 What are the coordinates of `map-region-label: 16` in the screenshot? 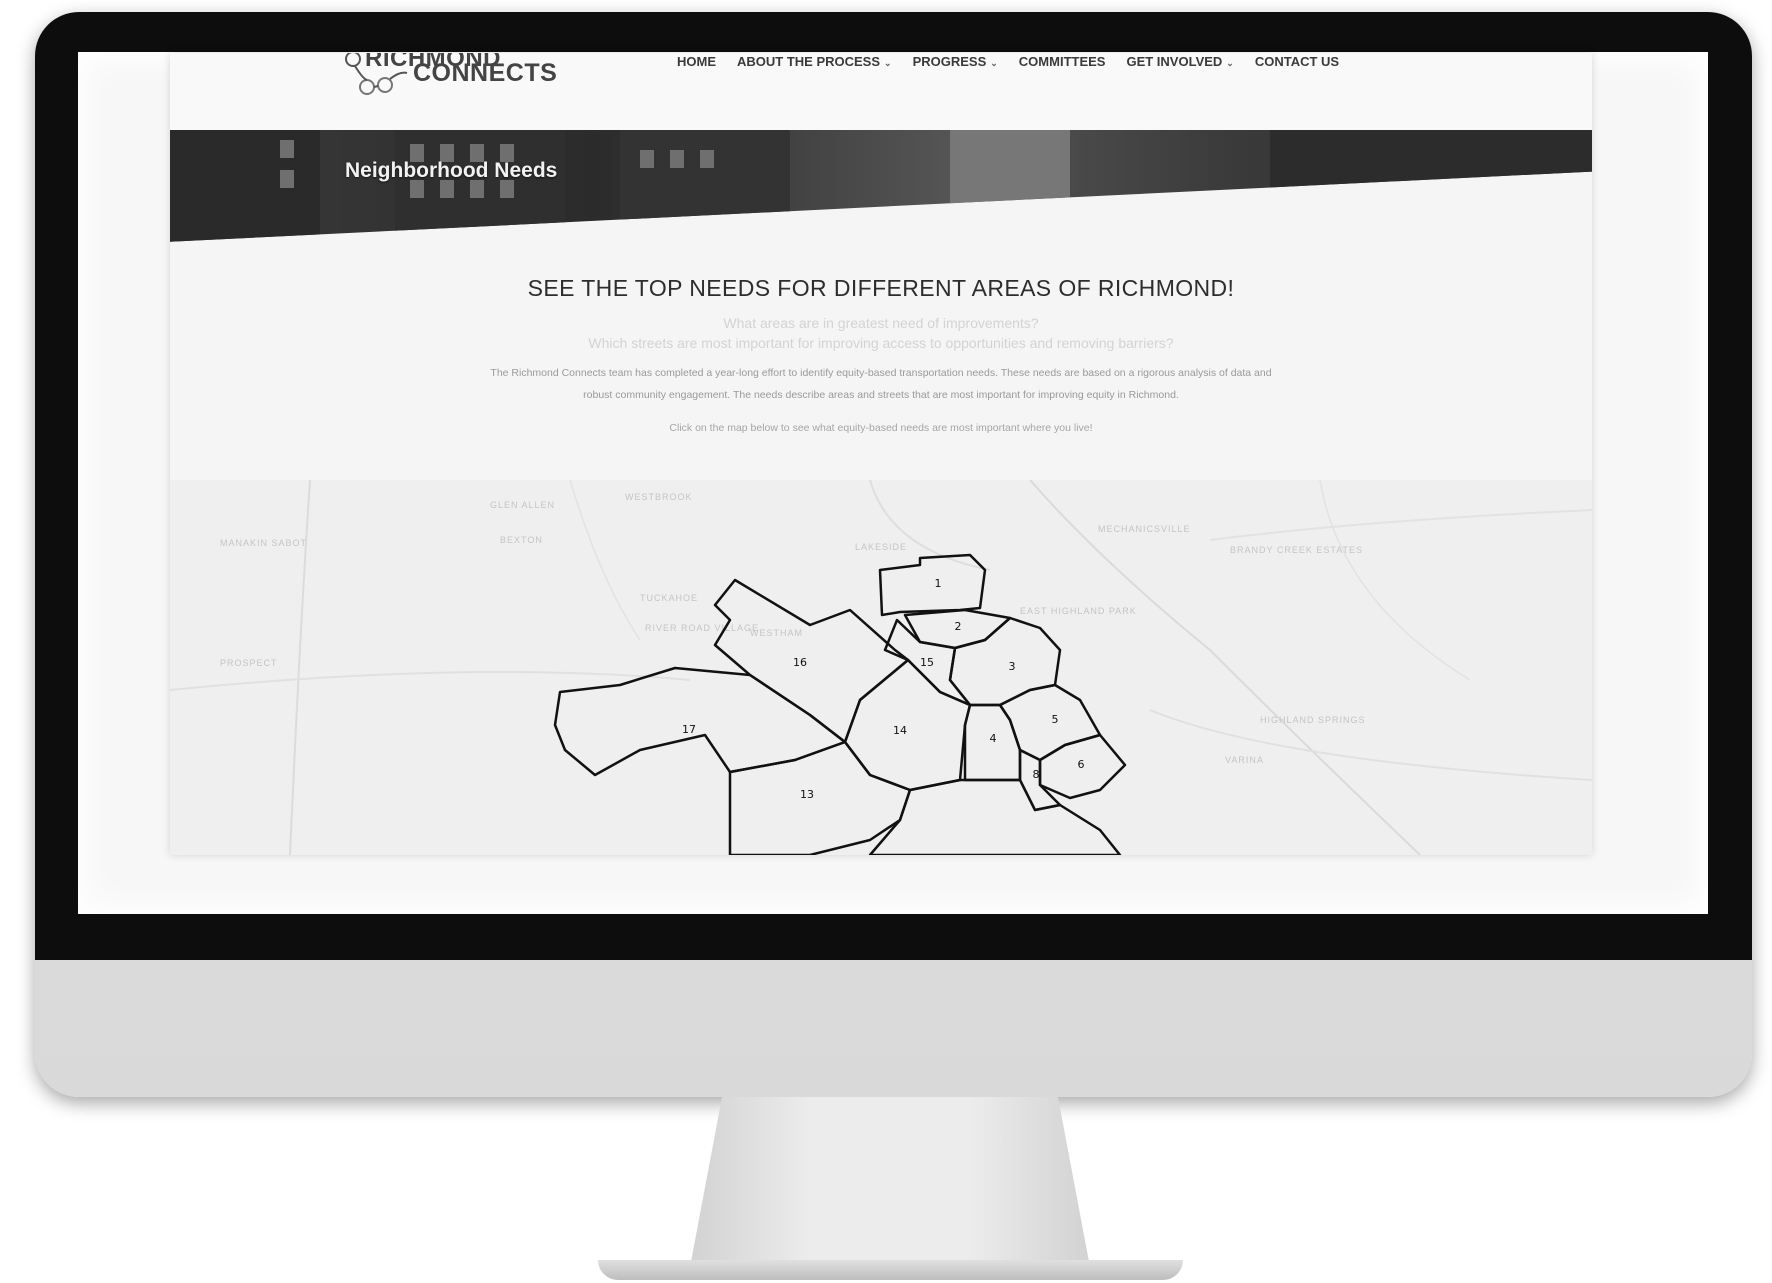 It's located at (800, 662).